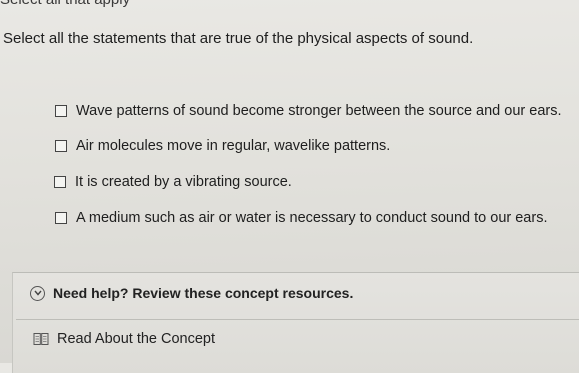 The width and height of the screenshot is (579, 373). Describe the element at coordinates (65, 4) in the screenshot. I see `partial-heading: Select all that apply` at that location.